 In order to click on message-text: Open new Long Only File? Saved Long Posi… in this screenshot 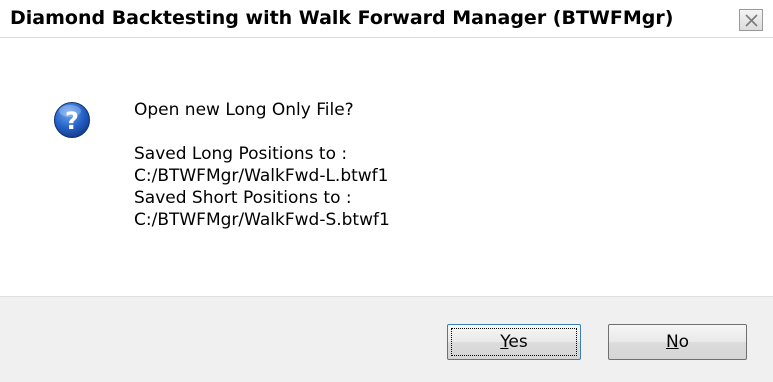, I will do `click(262, 165)`.